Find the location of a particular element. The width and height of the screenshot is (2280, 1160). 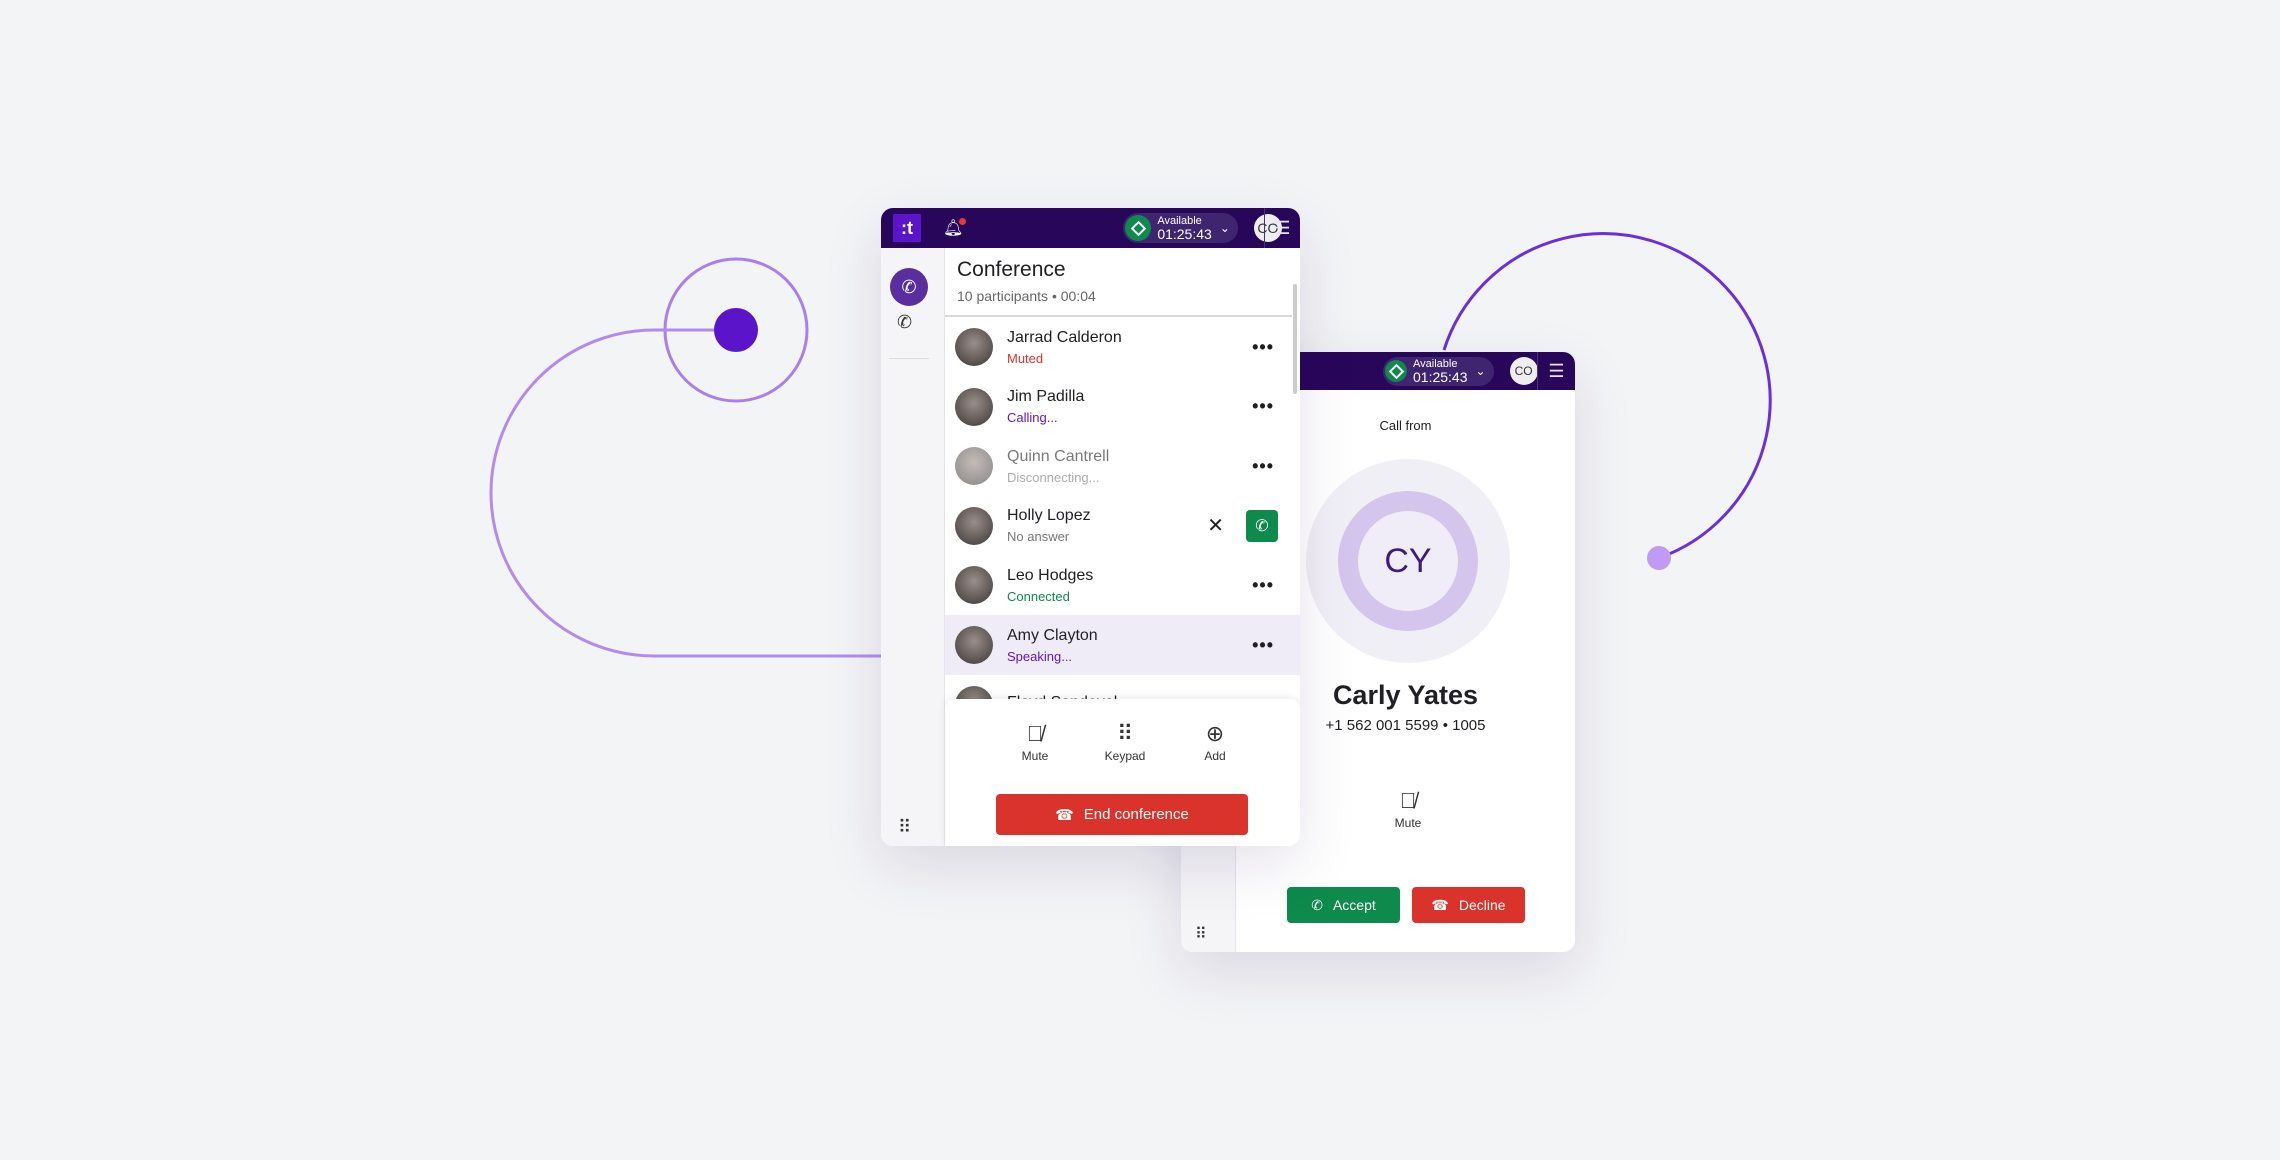

participant-name: Jarrad Calderon is located at coordinates (1064, 337).